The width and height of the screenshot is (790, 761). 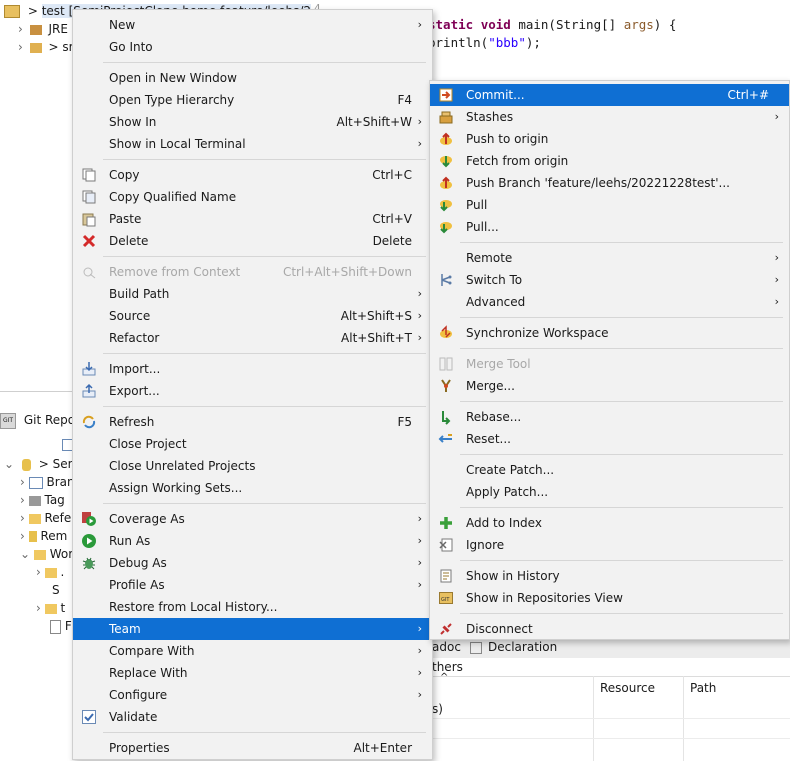 I want to click on view-divider, so click(x=40, y=391).